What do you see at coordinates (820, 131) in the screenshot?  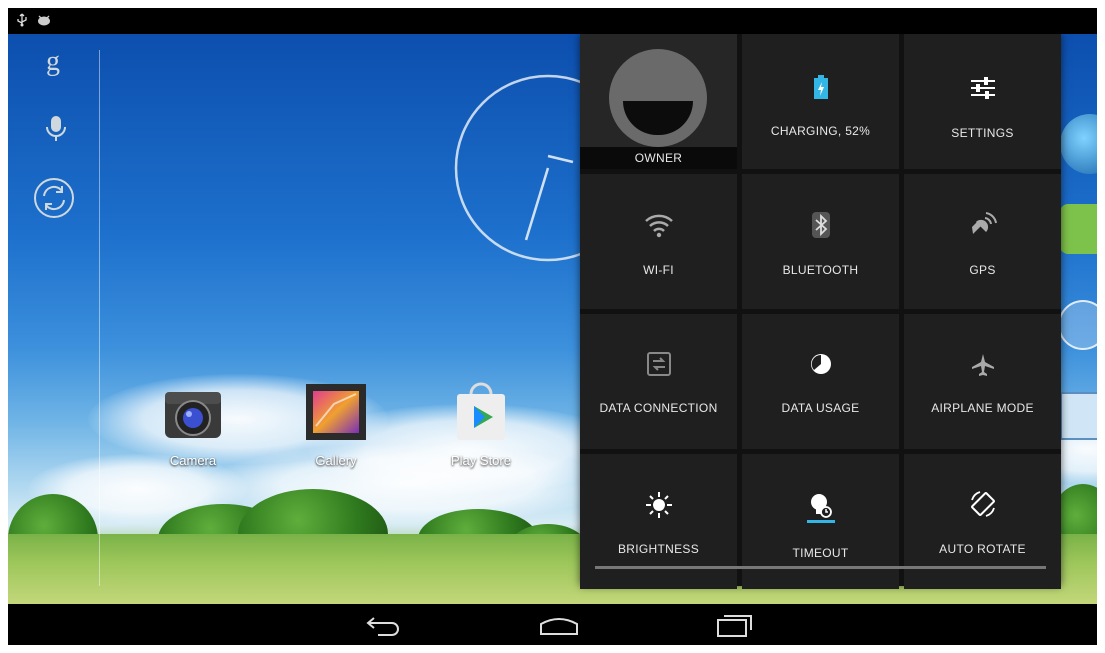 I see `tile-label: CHARGING, 52%` at bounding box center [820, 131].